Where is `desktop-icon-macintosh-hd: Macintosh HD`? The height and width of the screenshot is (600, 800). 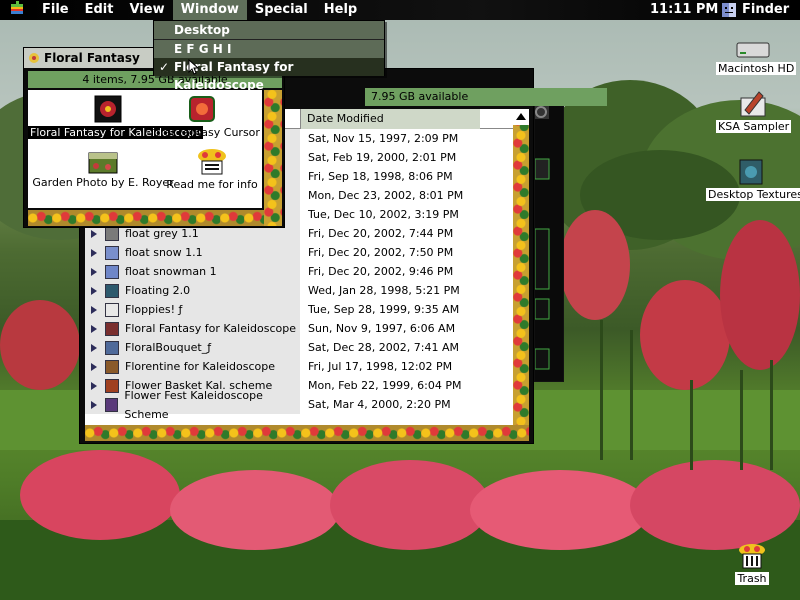
desktop-icon-macintosh-hd: Macintosh HD is located at coordinates (756, 57).